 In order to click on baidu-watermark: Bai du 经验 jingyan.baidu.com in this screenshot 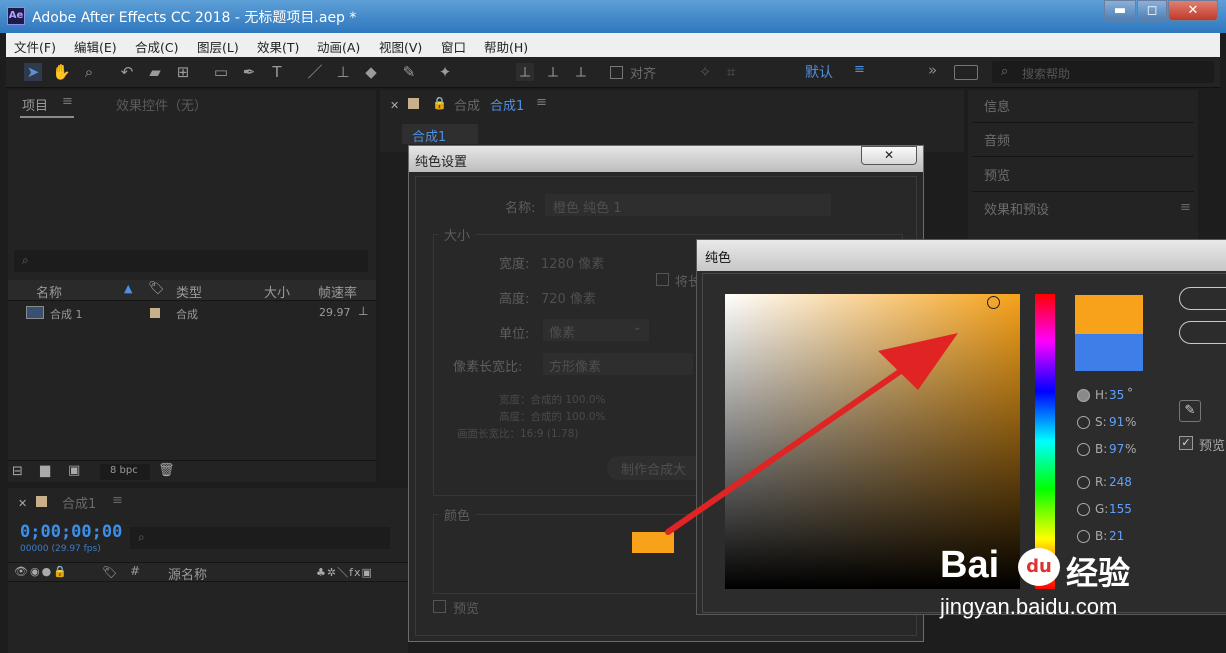, I will do `click(1055, 589)`.